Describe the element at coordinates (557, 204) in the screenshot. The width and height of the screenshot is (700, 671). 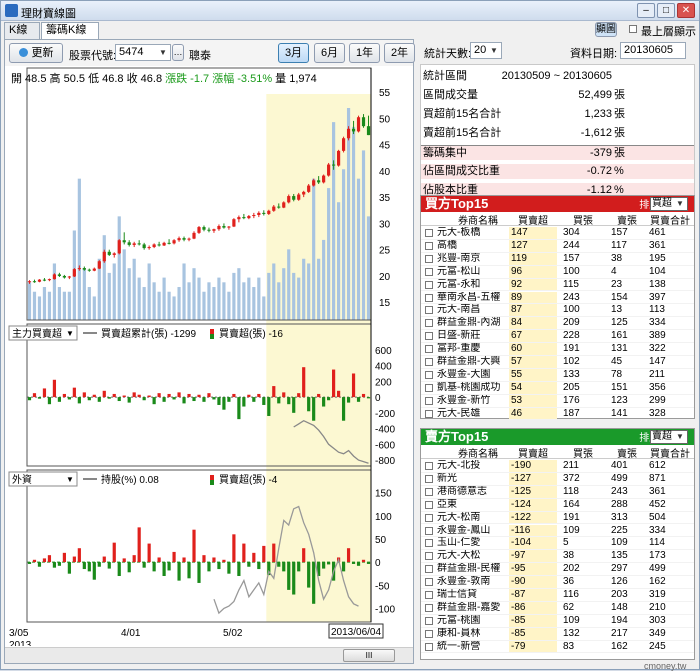
I see `buy-top15-header: 買方Top15 排序: 買超▼` at that location.